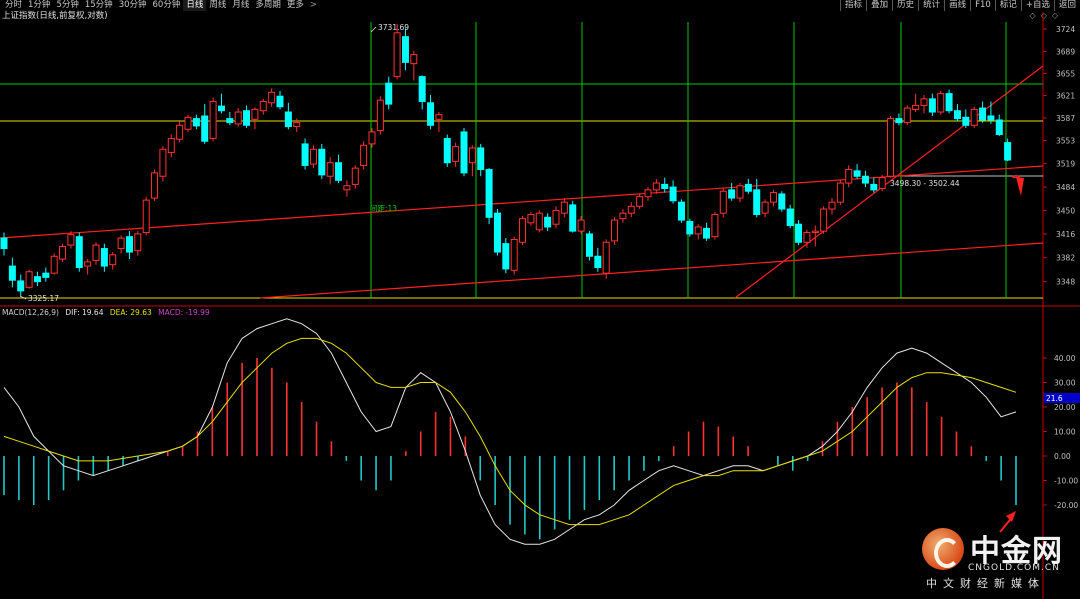  Describe the element at coordinates (383, 208) in the screenshot. I see `interval-label: 间距:13` at that location.